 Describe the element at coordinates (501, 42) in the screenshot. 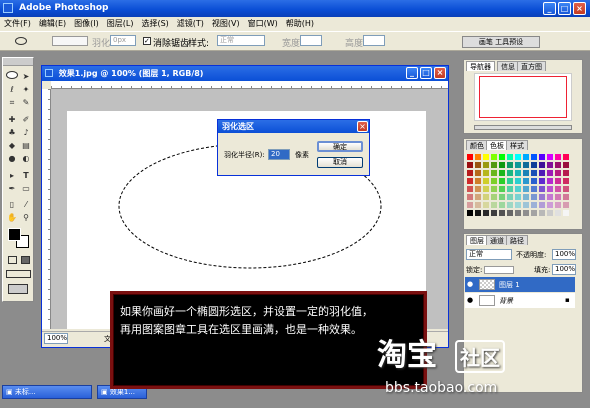

I see `brush-presets-button: 画笔 工具预设` at that location.